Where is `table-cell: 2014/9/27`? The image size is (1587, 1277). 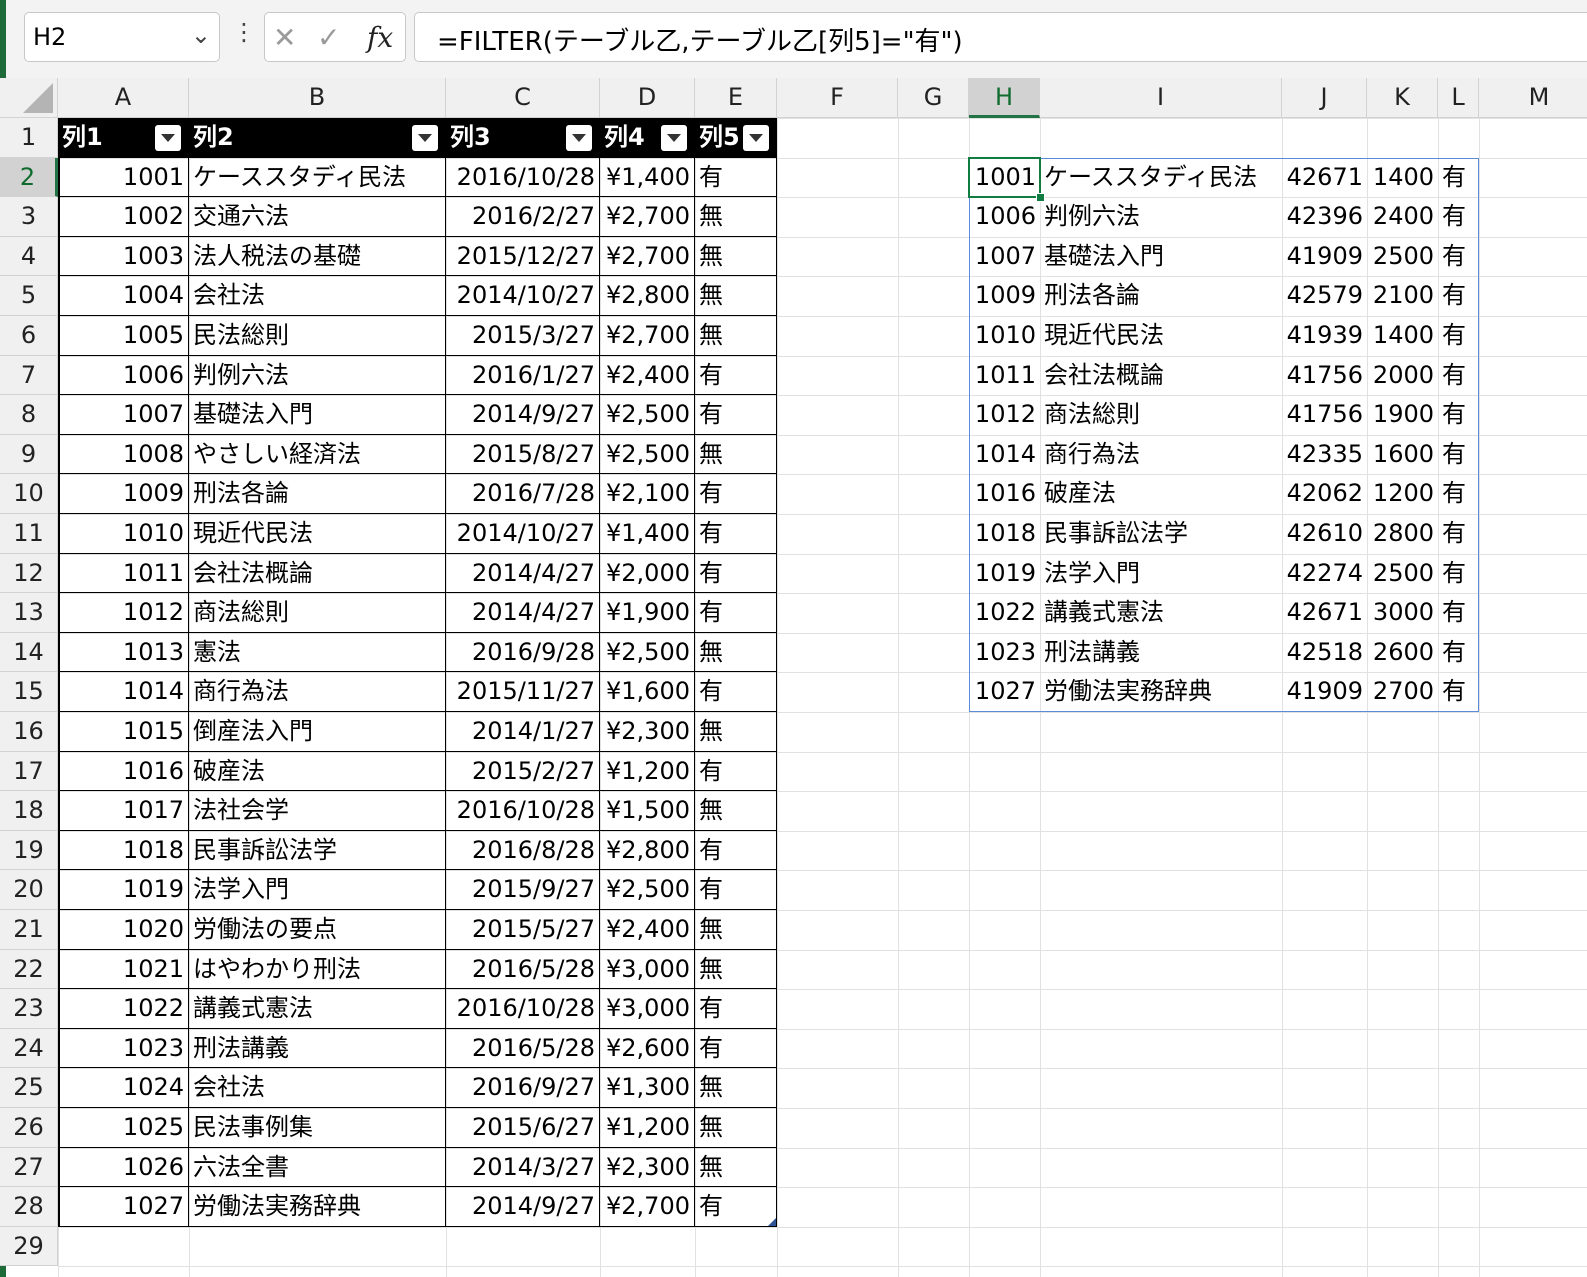
table-cell: 2014/9/27 is located at coordinates (523, 415).